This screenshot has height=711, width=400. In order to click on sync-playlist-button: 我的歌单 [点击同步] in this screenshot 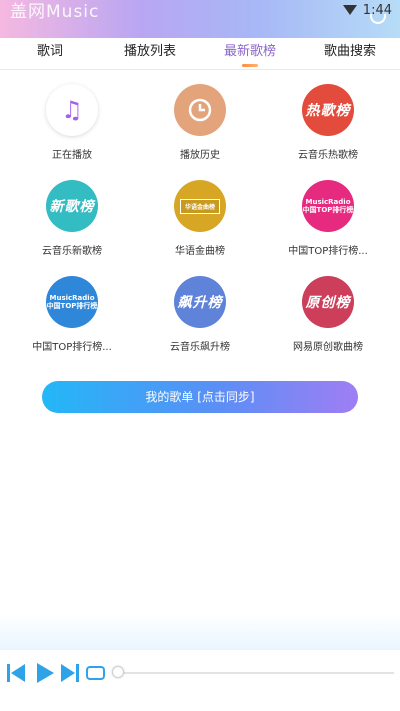, I will do `click(200, 397)`.